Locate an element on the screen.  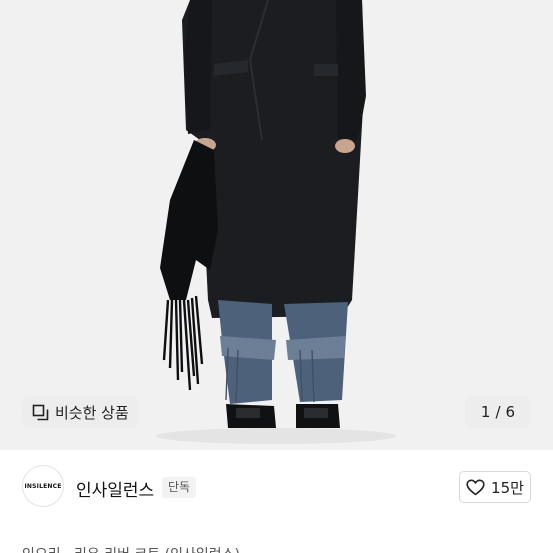
brand-logo-text: INSILENCE is located at coordinates (43, 486).